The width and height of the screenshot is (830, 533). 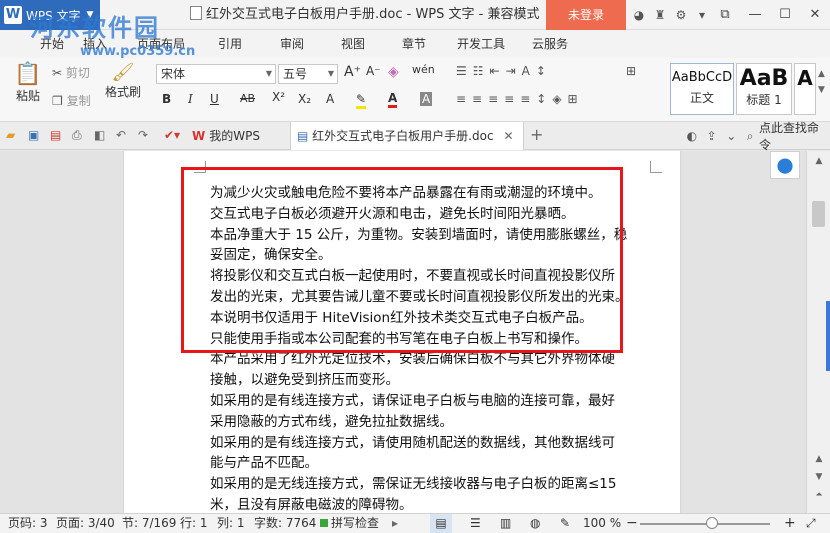 I want to click on format-painter-button: 🖌 格式刷, so click(x=123, y=81).